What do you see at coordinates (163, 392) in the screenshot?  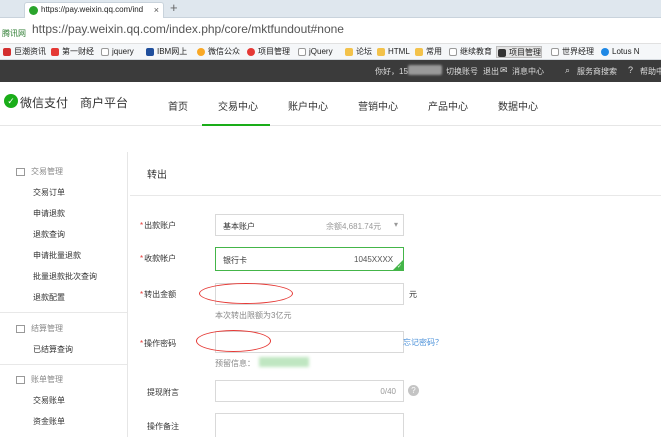 I see `remark-label: 提现附言` at bounding box center [163, 392].